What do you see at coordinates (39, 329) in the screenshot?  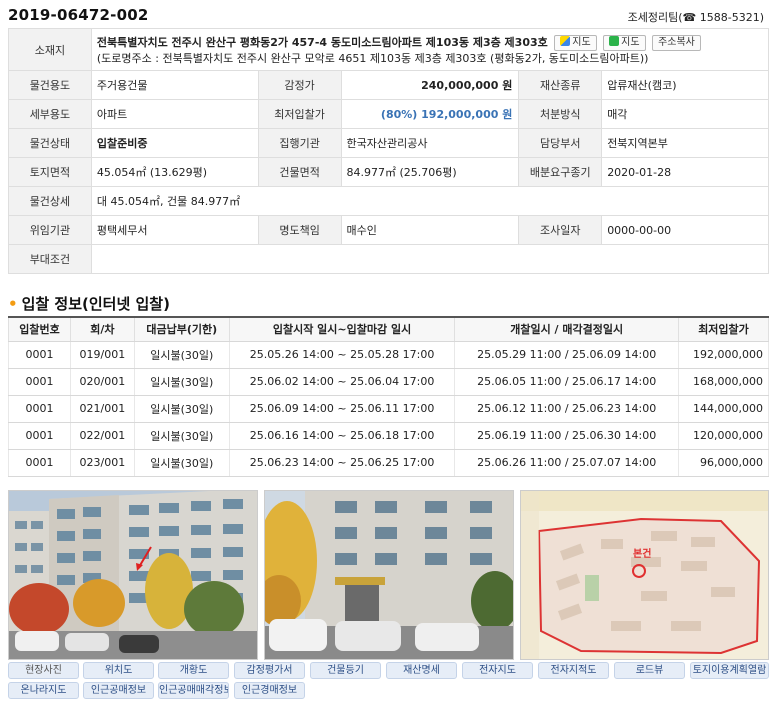 I see `col-bid-no: 입찰번호` at bounding box center [39, 329].